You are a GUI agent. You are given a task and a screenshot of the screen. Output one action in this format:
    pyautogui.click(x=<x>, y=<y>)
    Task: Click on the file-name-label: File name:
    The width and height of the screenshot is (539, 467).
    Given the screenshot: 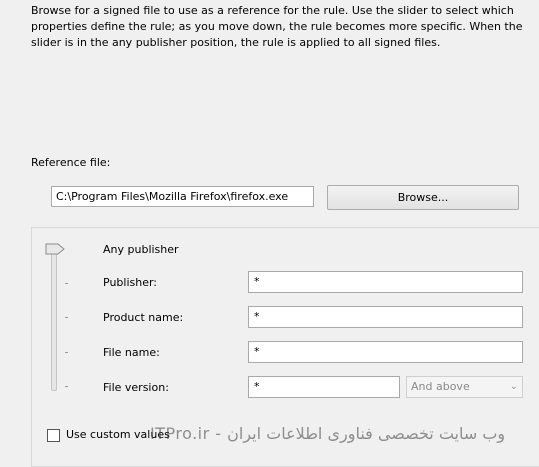 What is the action you would take?
    pyautogui.click(x=131, y=352)
    